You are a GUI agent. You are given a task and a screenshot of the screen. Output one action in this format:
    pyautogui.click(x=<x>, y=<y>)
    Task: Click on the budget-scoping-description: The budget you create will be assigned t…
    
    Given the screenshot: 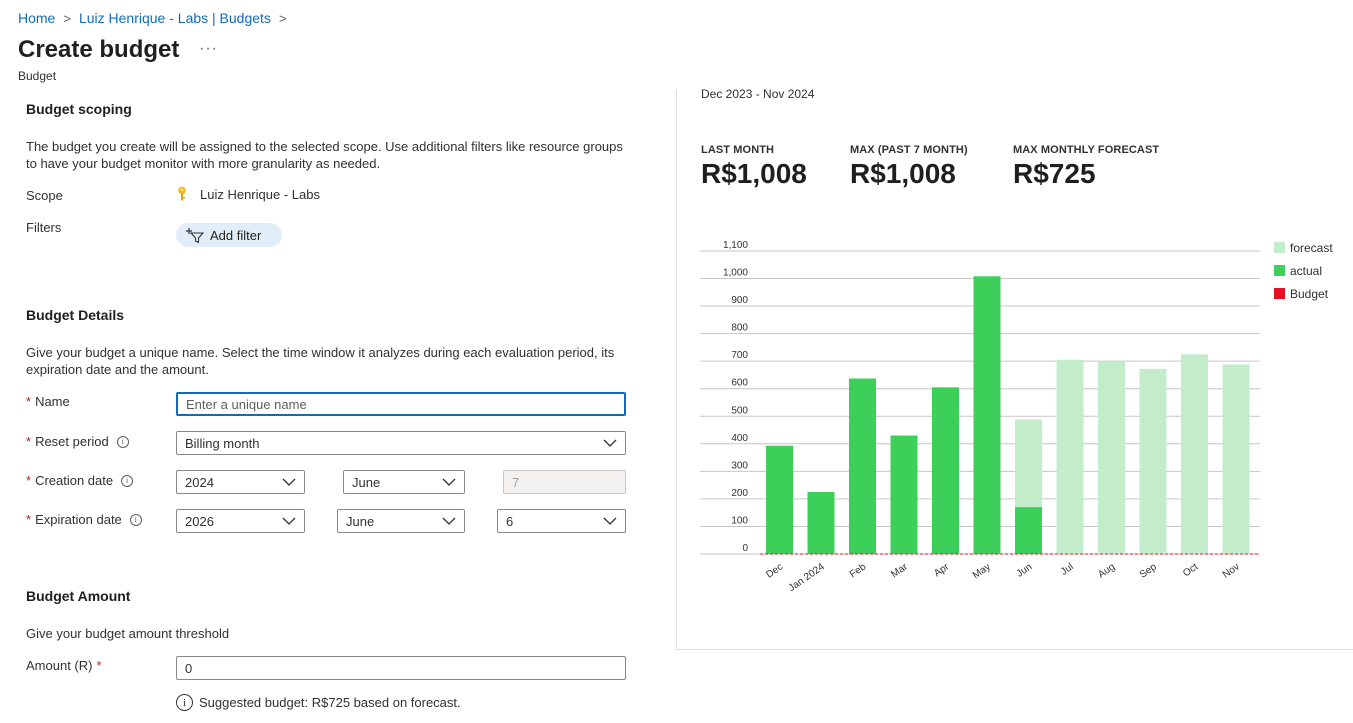 What is the action you would take?
    pyautogui.click(x=324, y=155)
    